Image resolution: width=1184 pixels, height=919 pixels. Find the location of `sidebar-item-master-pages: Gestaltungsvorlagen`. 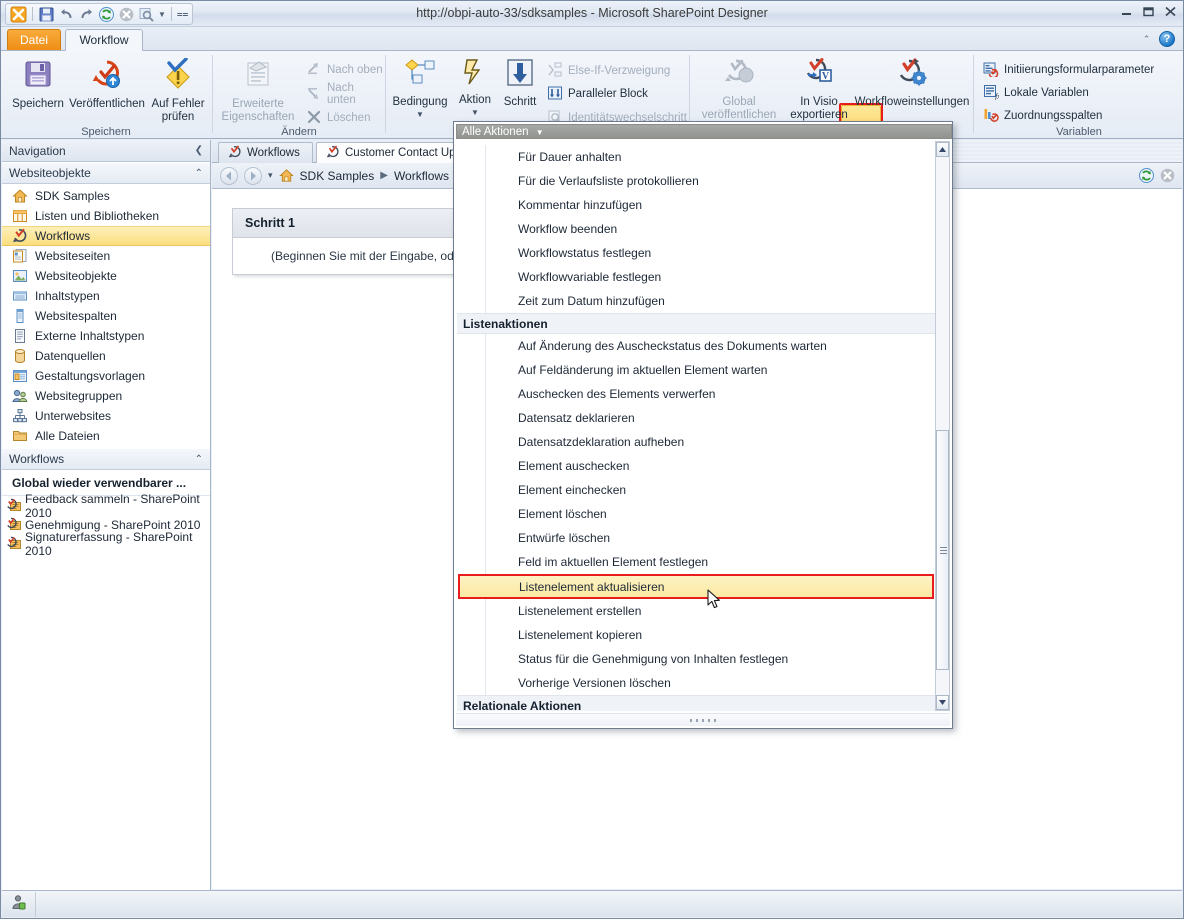

sidebar-item-master-pages: Gestaltungsvorlagen is located at coordinates (106, 376).